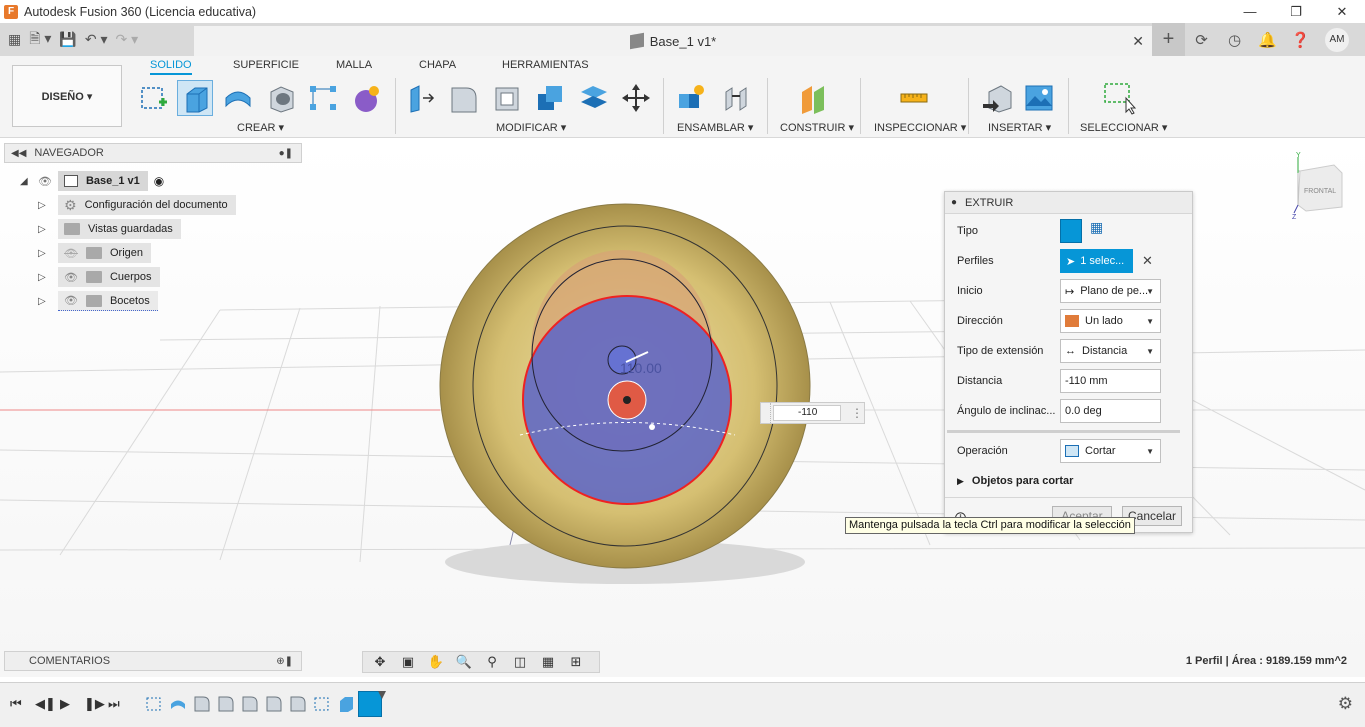  I want to click on tree-item-bodies: ▷ 👁 Cuerpos, so click(99, 277).